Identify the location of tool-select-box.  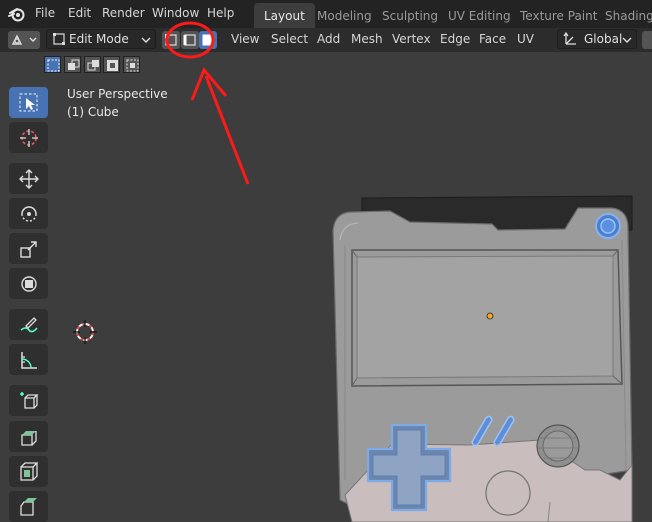
(28, 102).